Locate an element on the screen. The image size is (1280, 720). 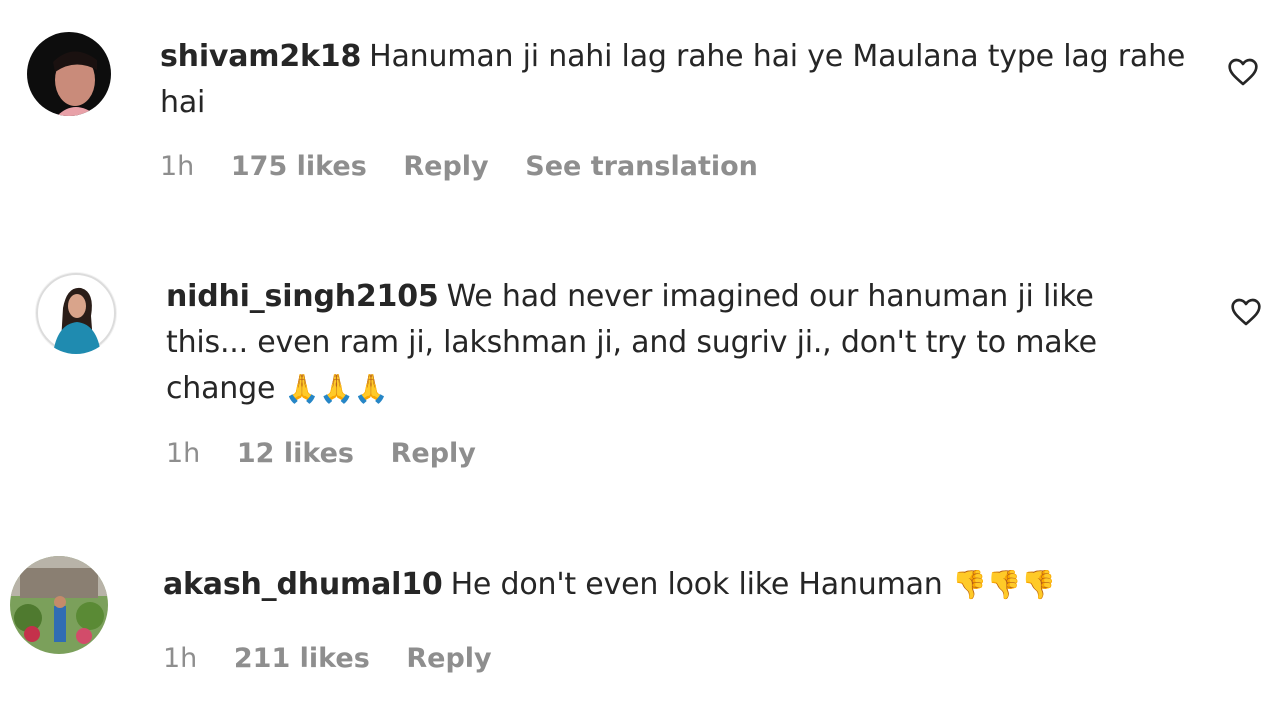
comment-username: akash_dhumal10 is located at coordinates (303, 584).